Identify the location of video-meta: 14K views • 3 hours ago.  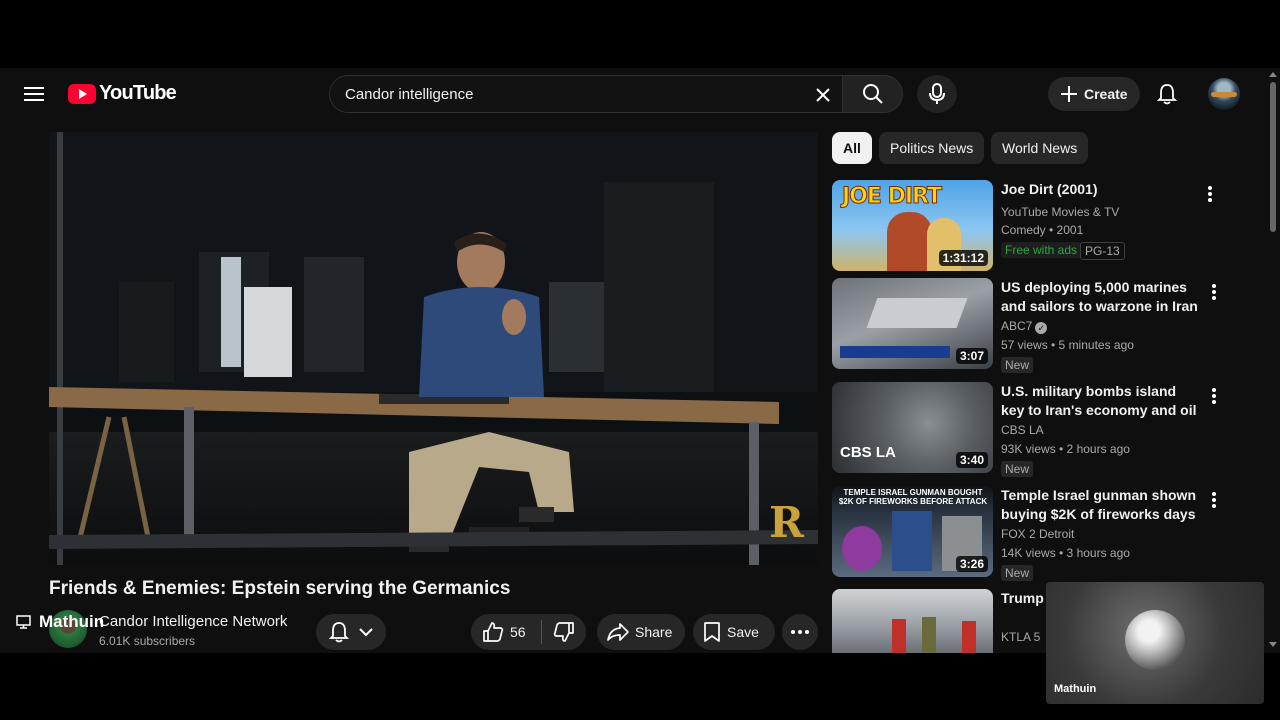
(1065, 553).